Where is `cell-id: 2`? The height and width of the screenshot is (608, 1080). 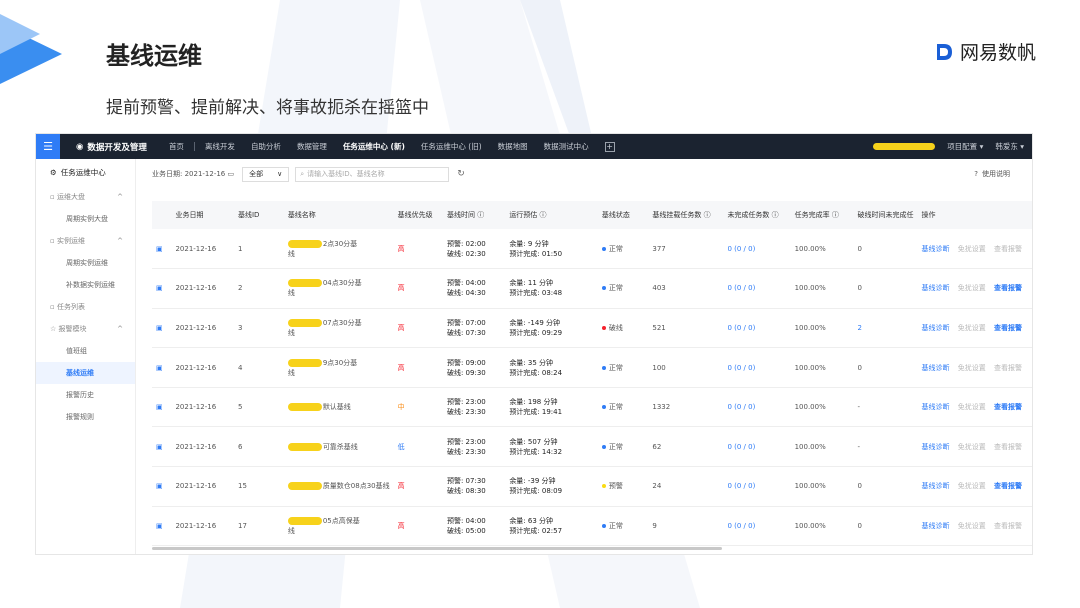 cell-id: 2 is located at coordinates (240, 288).